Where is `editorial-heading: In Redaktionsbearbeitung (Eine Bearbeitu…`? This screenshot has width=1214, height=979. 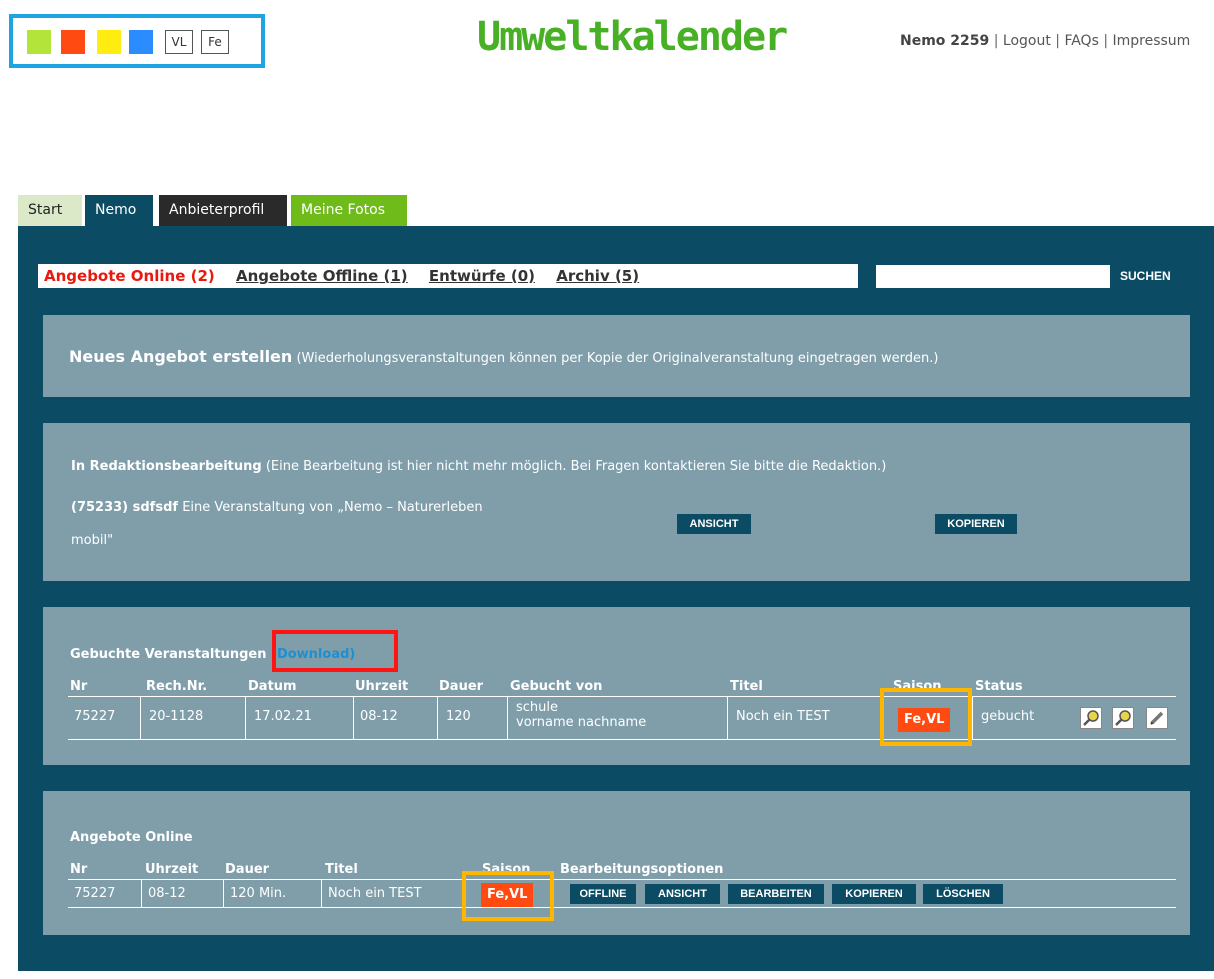
editorial-heading: In Redaktionsbearbeitung (Eine Bearbeitu… is located at coordinates (478, 466).